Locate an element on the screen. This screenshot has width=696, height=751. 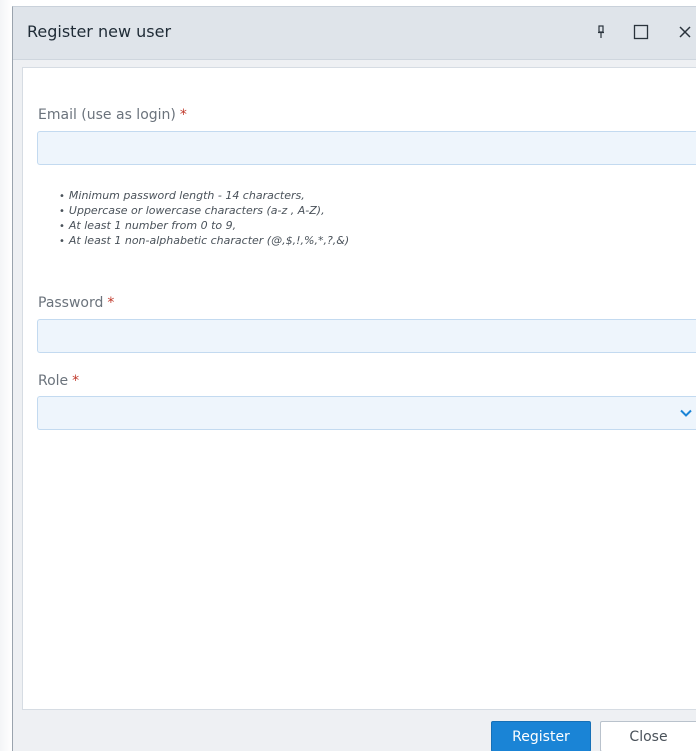
role-label: Role * is located at coordinates (58, 381).